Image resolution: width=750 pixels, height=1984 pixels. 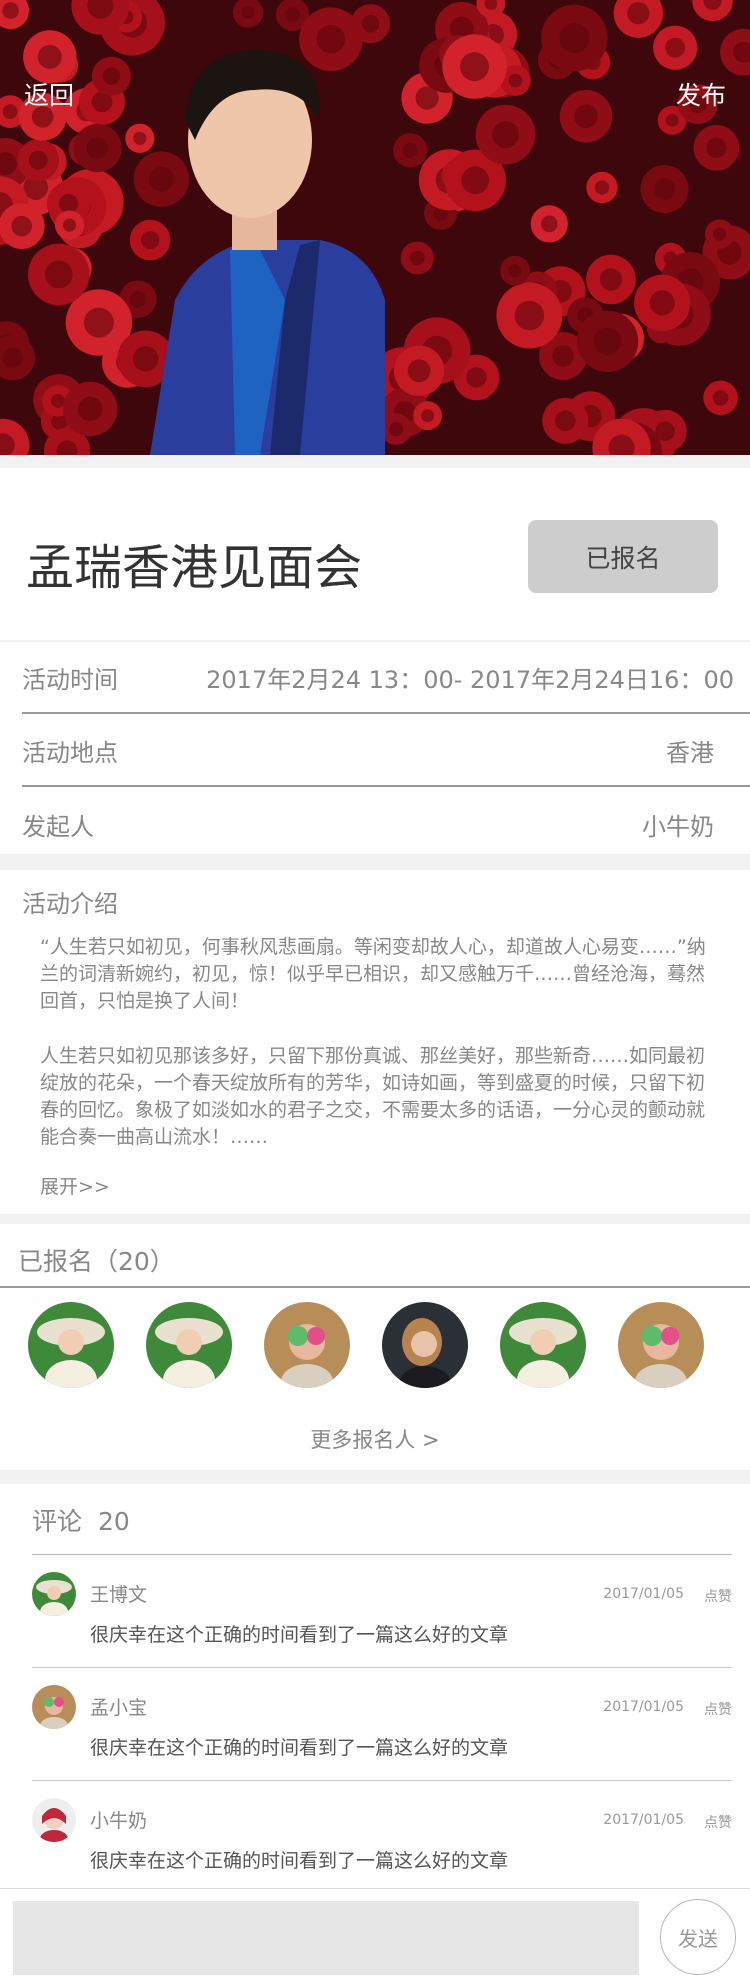 I want to click on comment-item: 王博文 2017/01/05 点赞 很庆幸在这个正确的时间看到了一篇这么好的文章, so click(x=382, y=1612).